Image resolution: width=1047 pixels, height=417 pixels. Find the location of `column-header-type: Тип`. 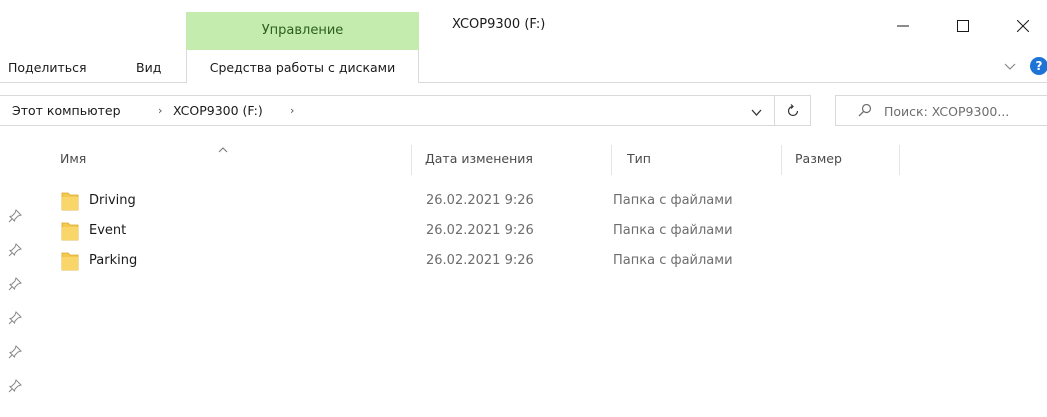

column-header-type: Тип is located at coordinates (639, 158).